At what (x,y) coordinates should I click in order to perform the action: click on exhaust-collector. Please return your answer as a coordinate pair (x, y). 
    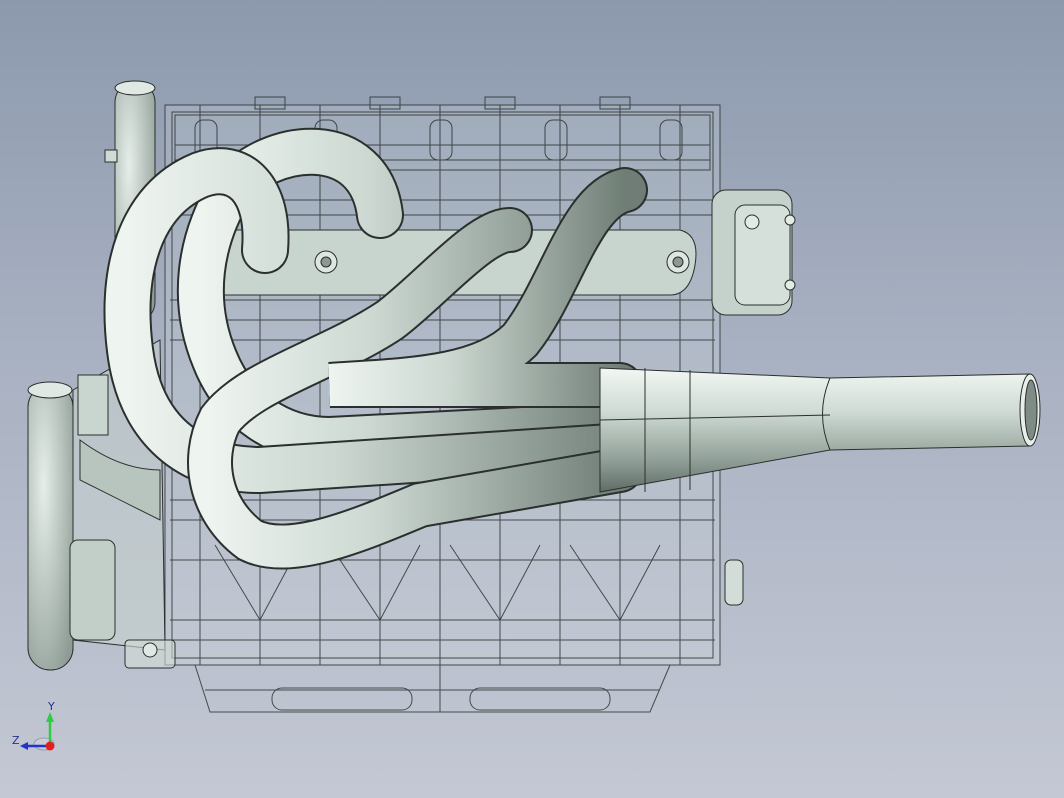
    Looking at the image, I should click on (820, 430).